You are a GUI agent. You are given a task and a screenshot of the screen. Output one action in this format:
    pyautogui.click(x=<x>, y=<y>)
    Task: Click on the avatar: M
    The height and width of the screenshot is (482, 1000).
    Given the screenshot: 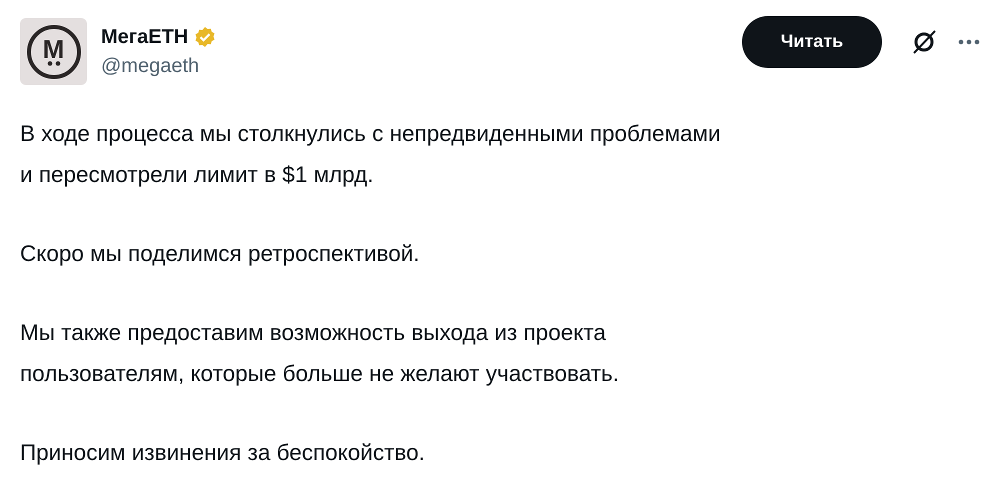 What is the action you would take?
    pyautogui.click(x=53, y=51)
    